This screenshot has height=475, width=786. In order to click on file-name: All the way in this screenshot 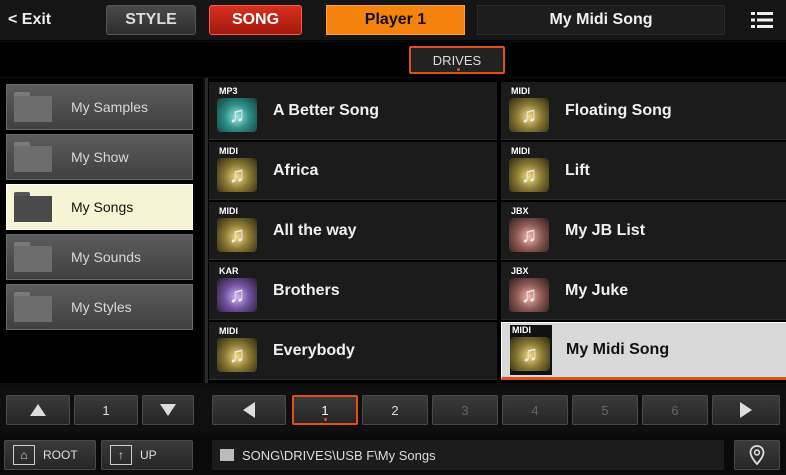, I will do `click(315, 230)`.